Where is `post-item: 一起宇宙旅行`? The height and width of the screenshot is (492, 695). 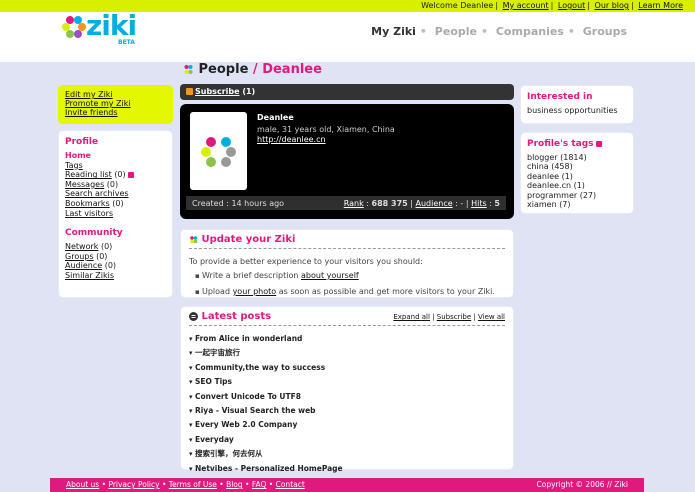
post-item: 一起宇宙旅行 is located at coordinates (347, 353).